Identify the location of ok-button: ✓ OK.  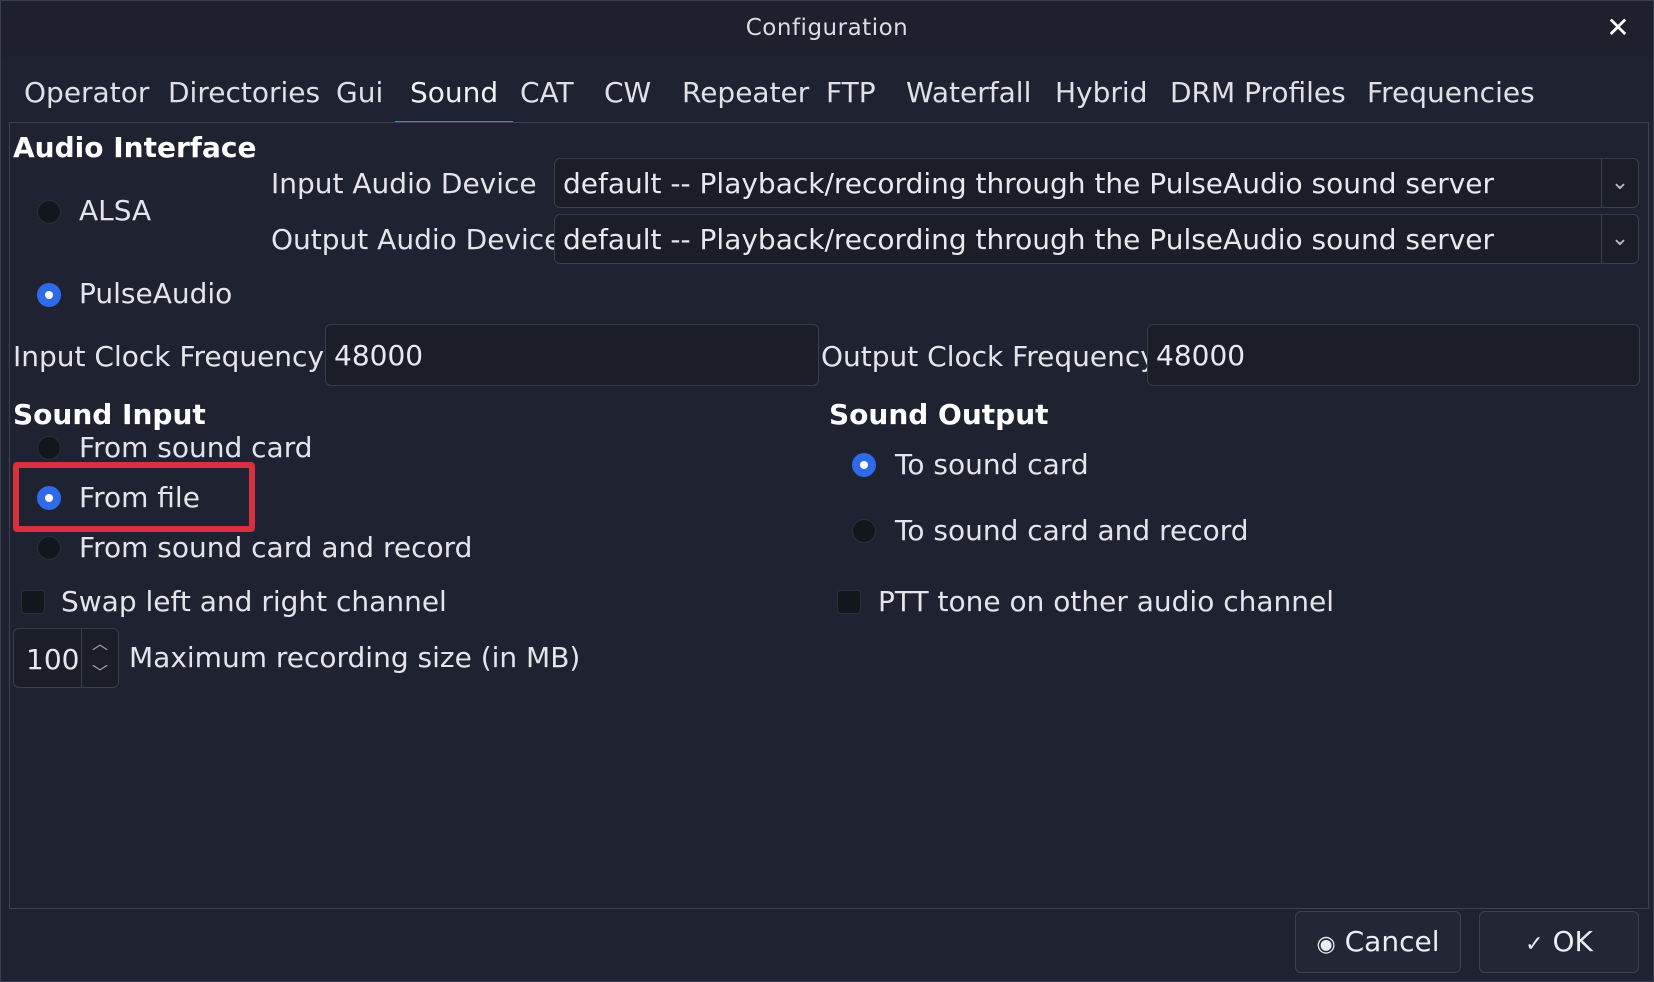
(1559, 942).